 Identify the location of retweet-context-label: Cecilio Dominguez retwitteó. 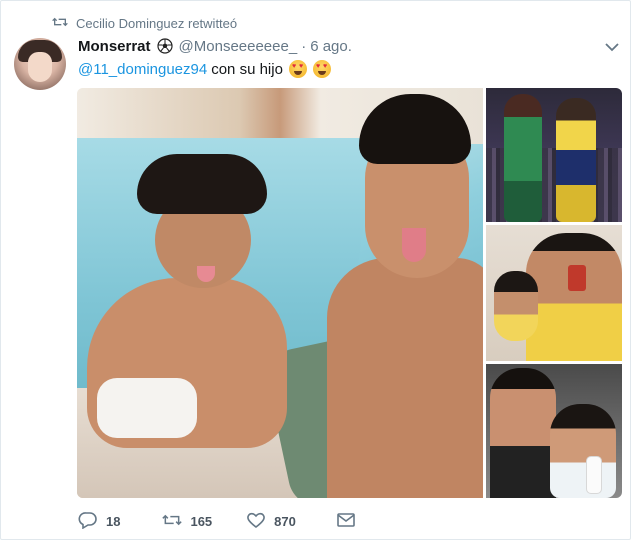
(157, 23).